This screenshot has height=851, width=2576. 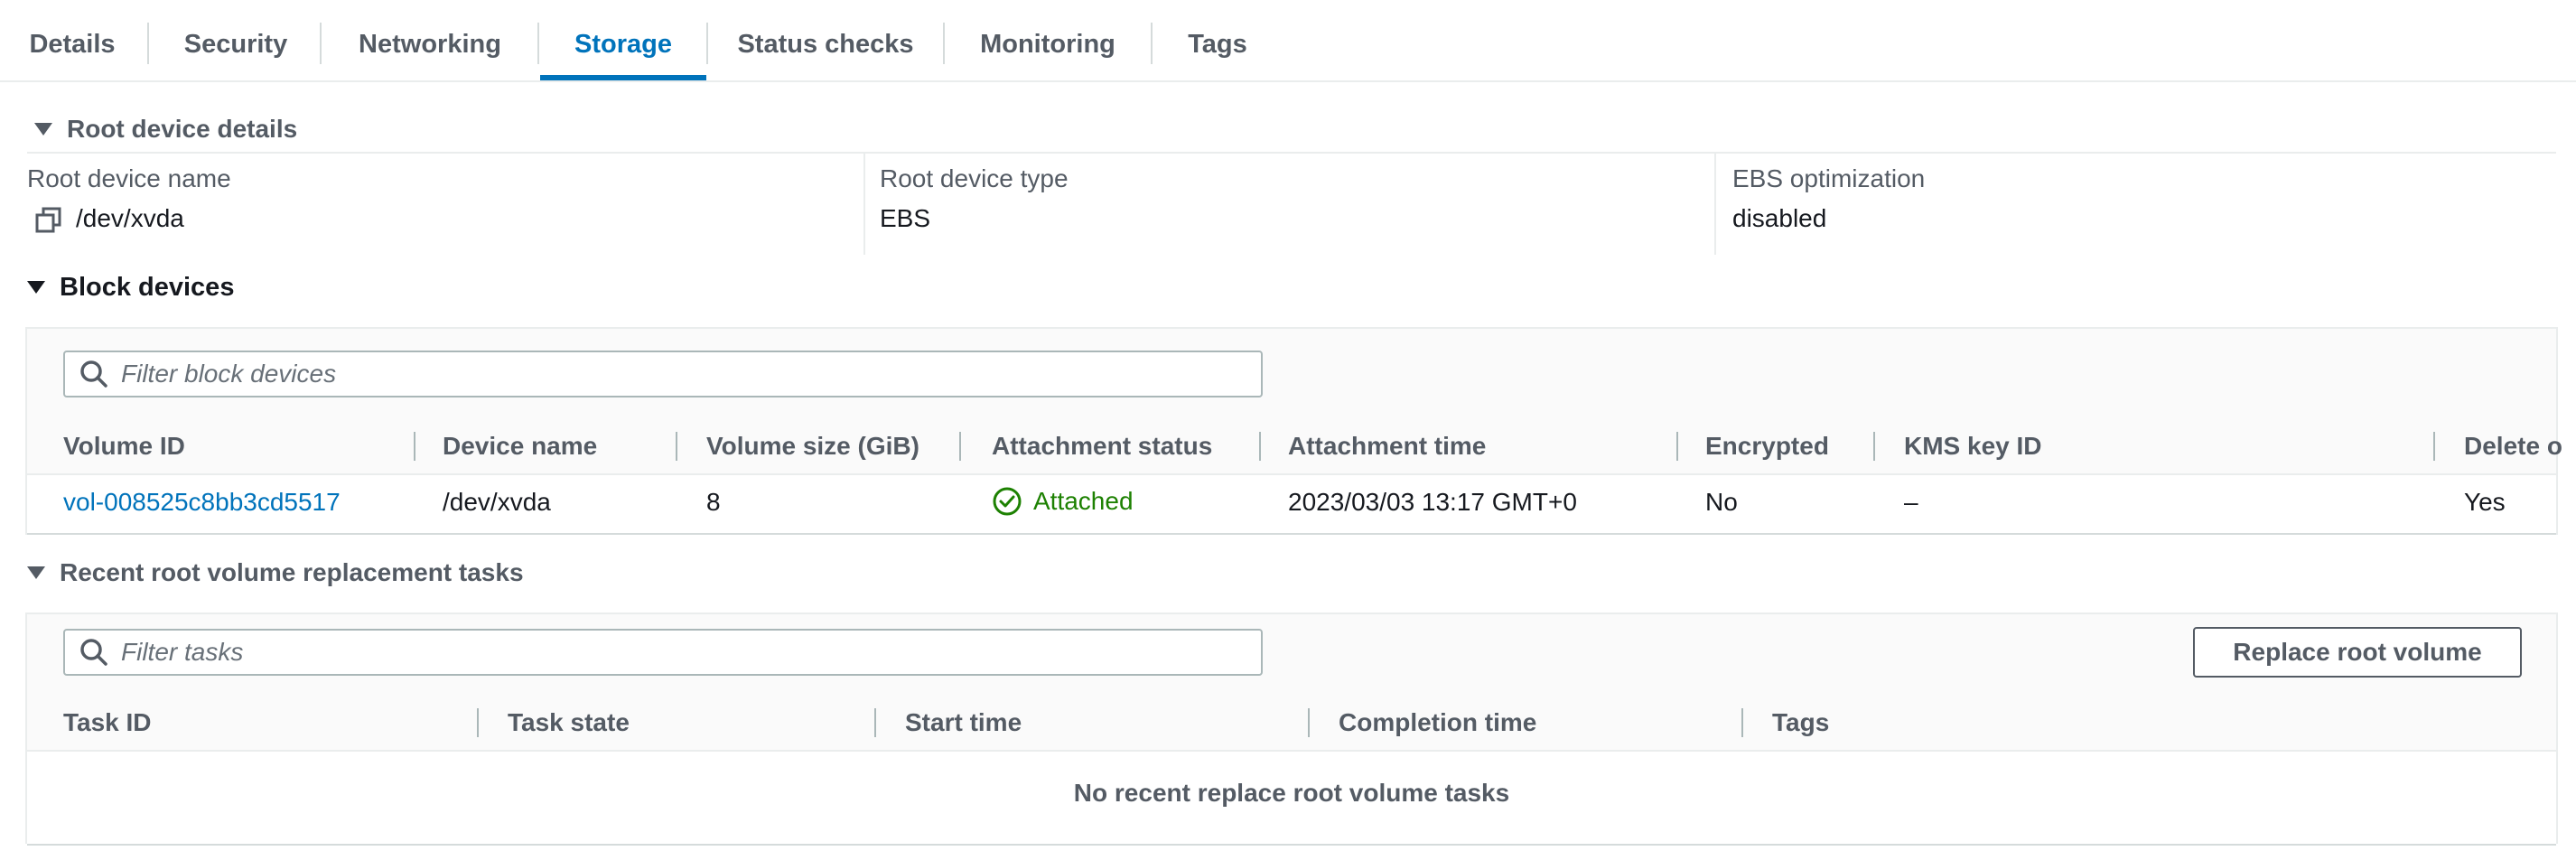 What do you see at coordinates (714, 502) in the screenshot?
I see `volume-size-cell: 8` at bounding box center [714, 502].